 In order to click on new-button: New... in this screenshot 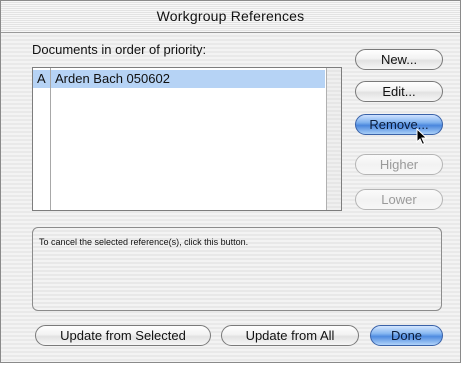, I will do `click(399, 59)`.